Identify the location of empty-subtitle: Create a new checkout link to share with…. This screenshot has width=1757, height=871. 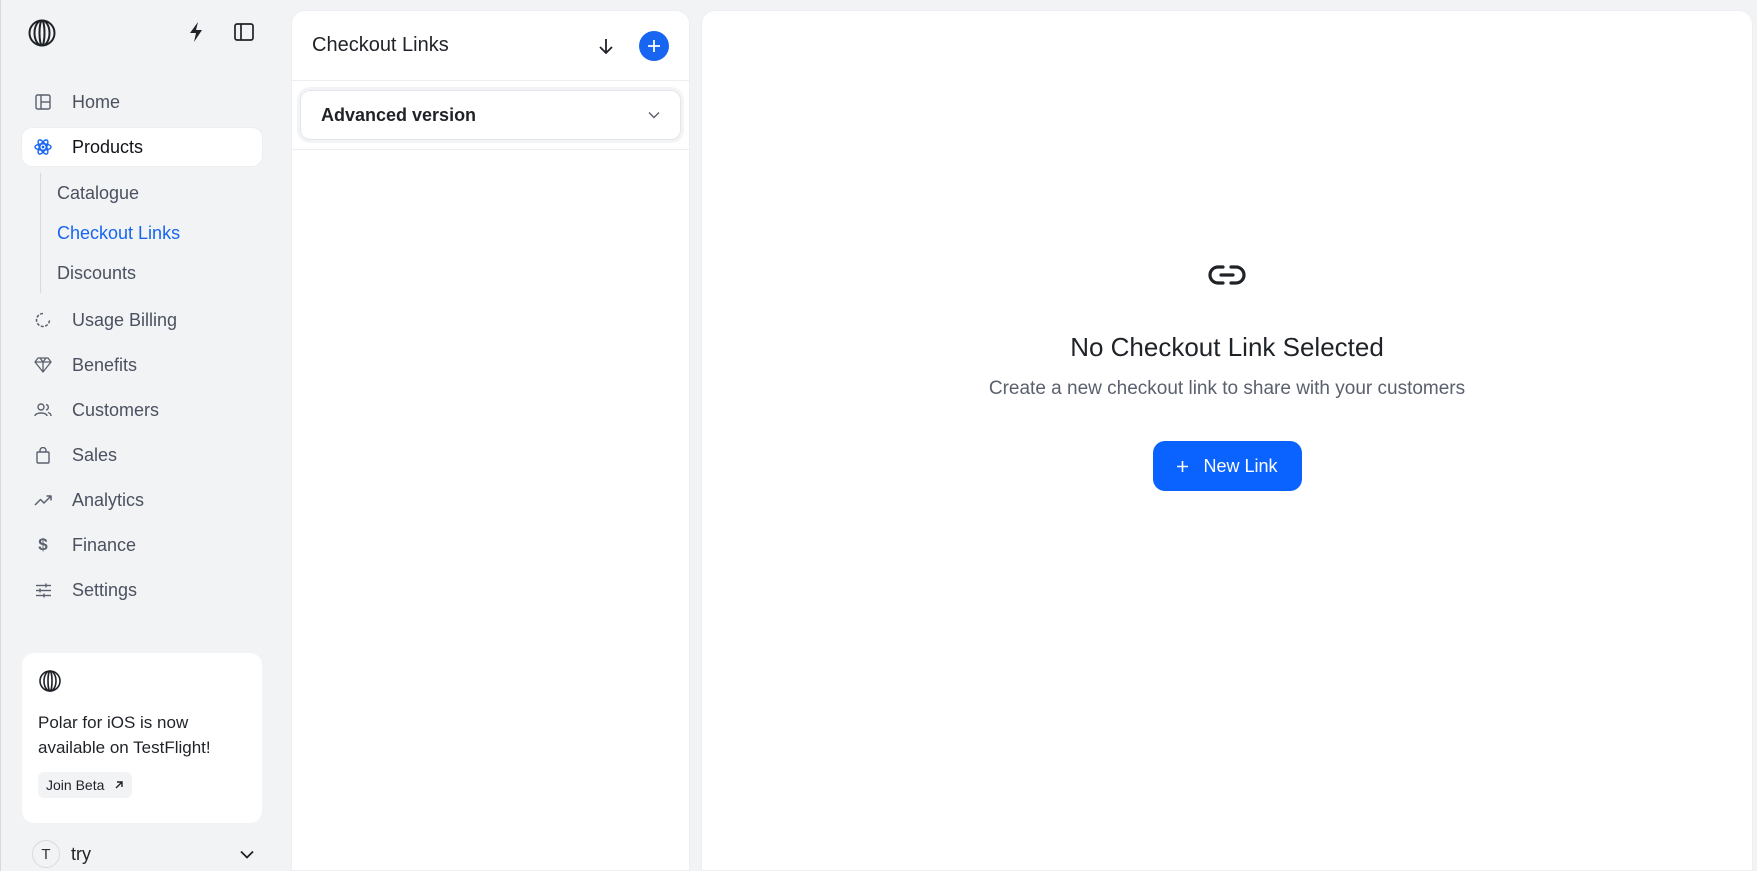
(1227, 388).